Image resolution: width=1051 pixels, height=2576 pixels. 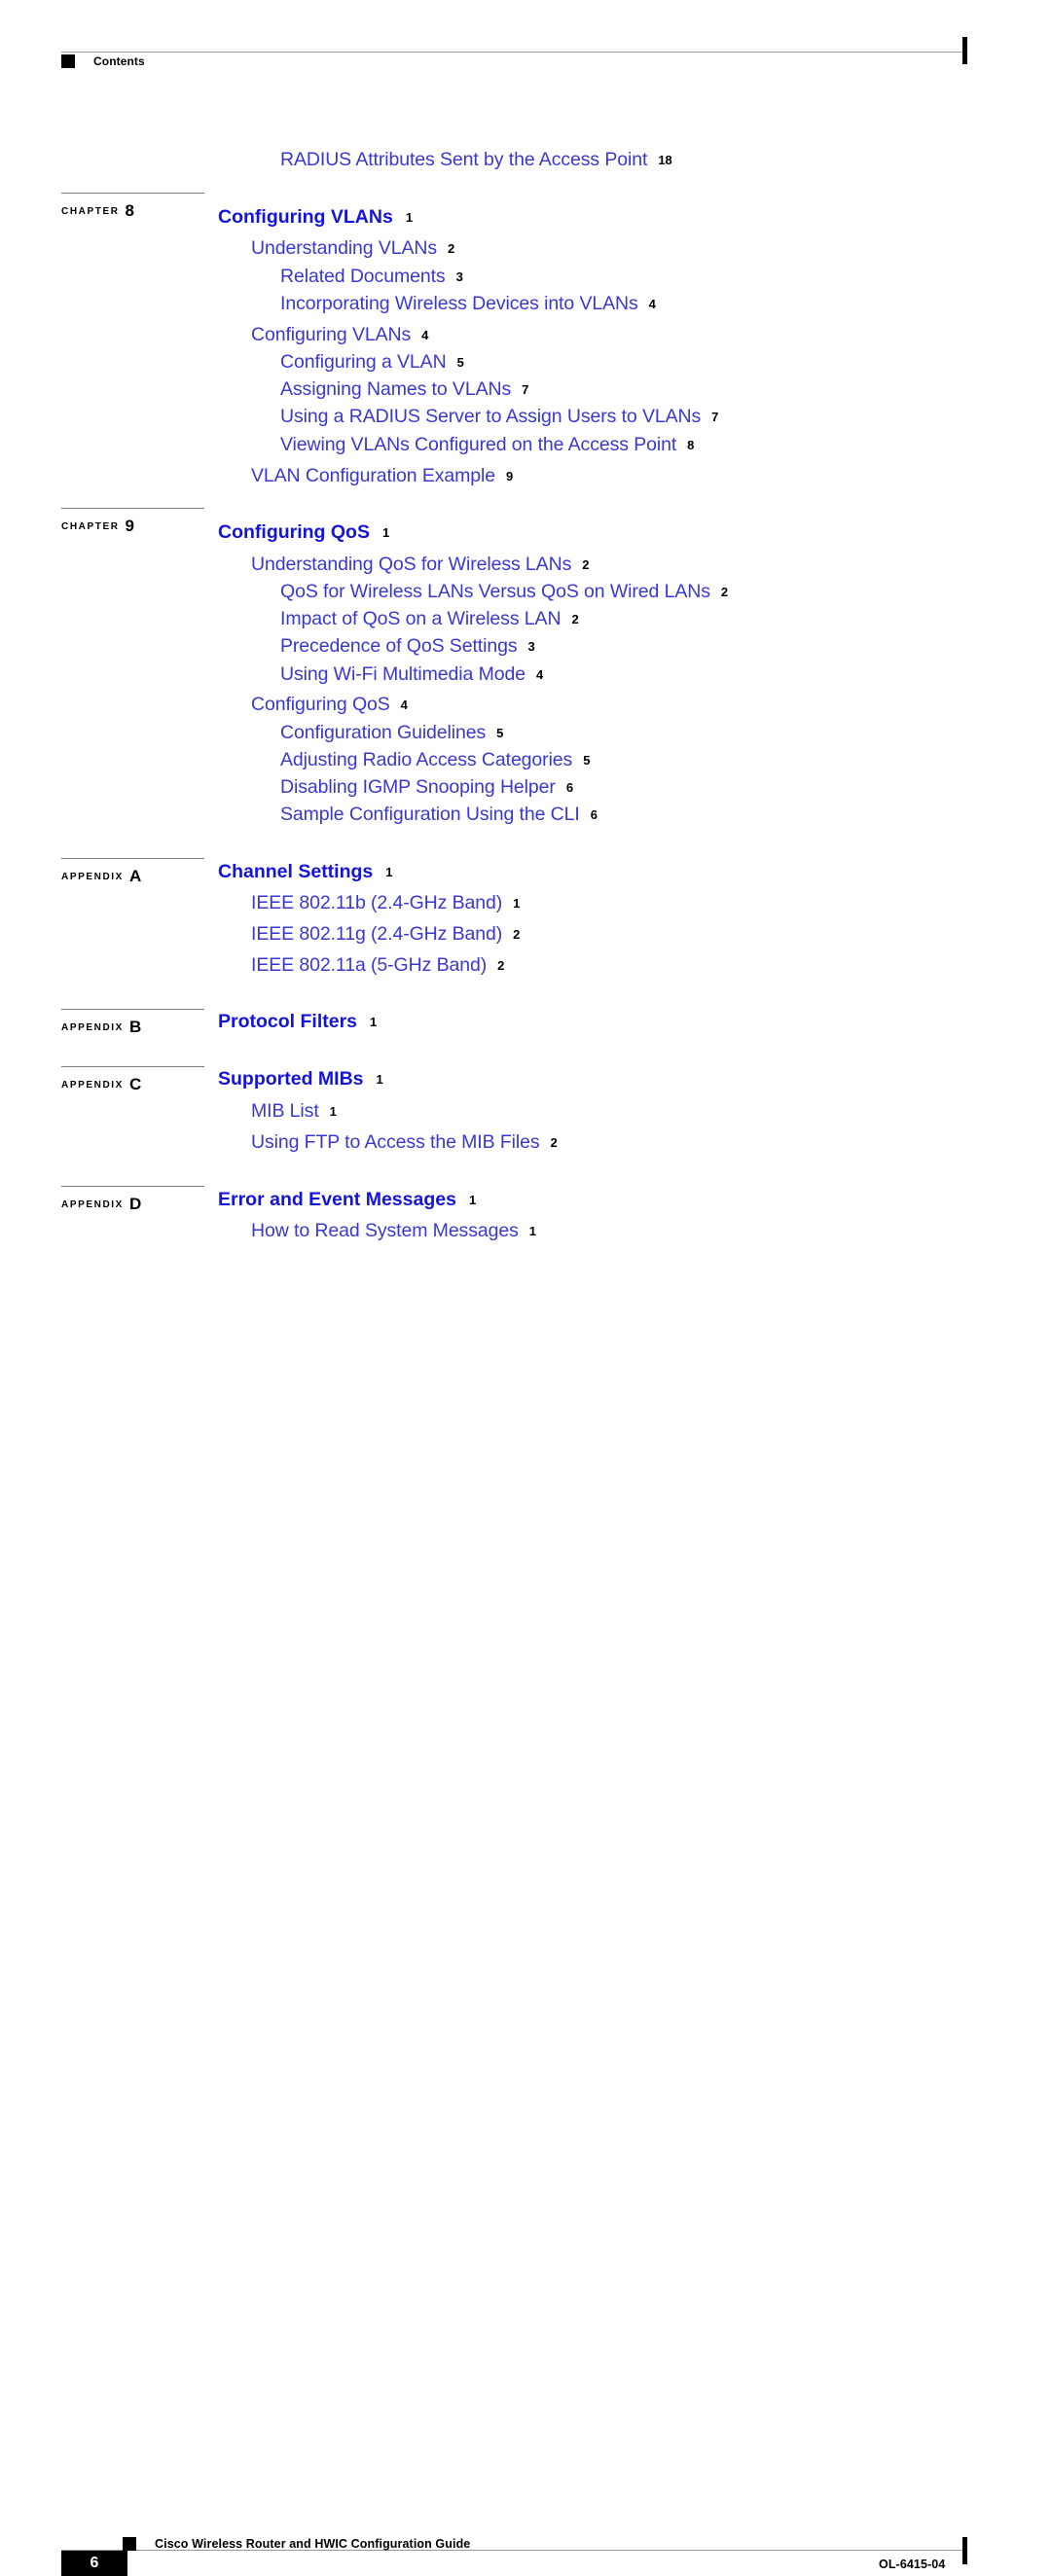 What do you see at coordinates (129, 2544) in the screenshot?
I see `footer-bullet-square-icon` at bounding box center [129, 2544].